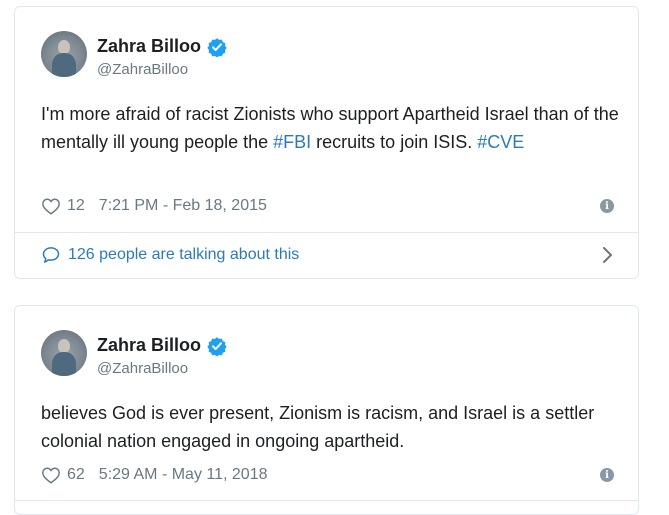 The height and width of the screenshot is (515, 669). What do you see at coordinates (183, 206) in the screenshot?
I see `timestamp: 7:21 PM - Feb 18, 2015` at bounding box center [183, 206].